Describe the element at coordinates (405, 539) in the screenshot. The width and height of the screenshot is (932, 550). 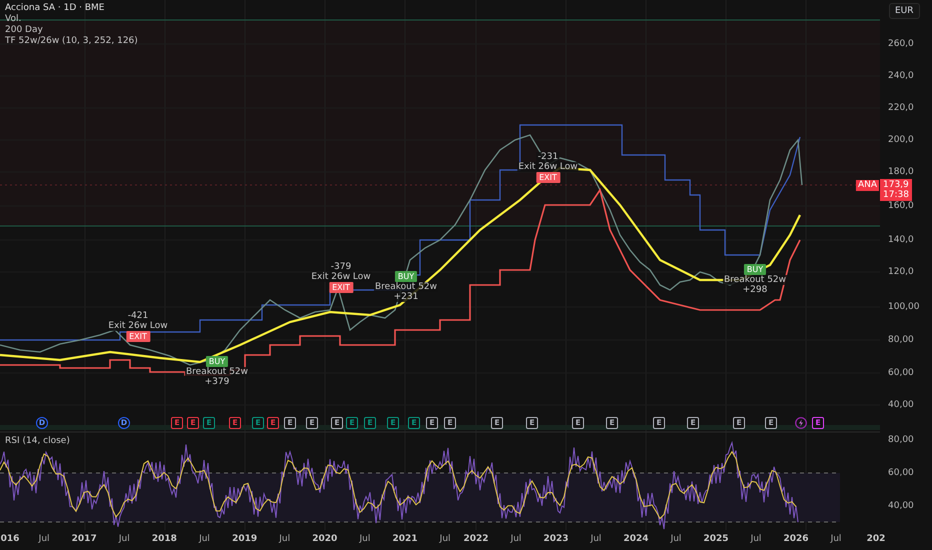
I see `time-tick: 2021` at that location.